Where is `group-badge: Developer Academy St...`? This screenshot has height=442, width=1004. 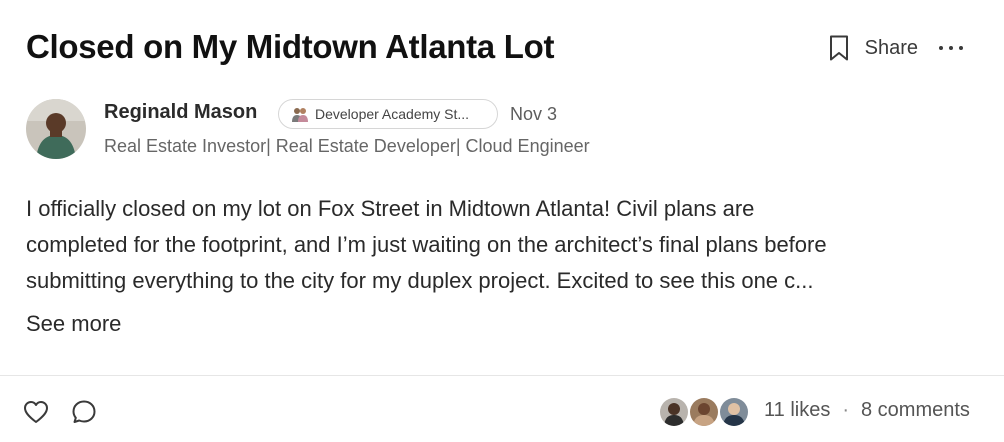 group-badge: Developer Academy St... is located at coordinates (388, 114).